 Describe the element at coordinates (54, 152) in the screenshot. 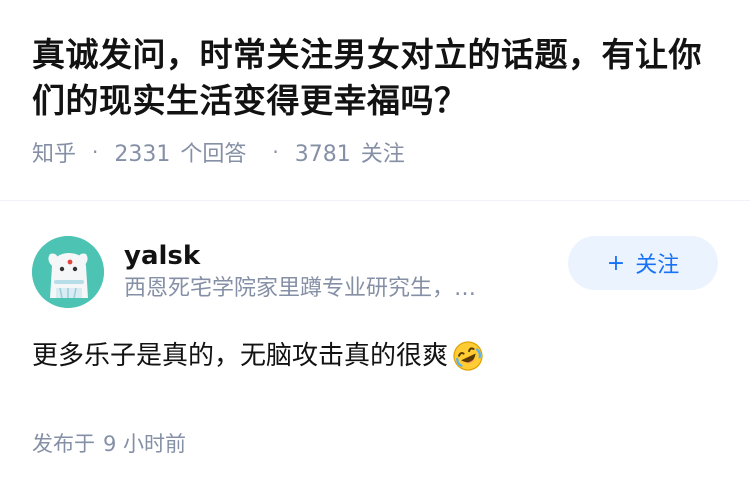

I see `source-label: 知乎` at that location.